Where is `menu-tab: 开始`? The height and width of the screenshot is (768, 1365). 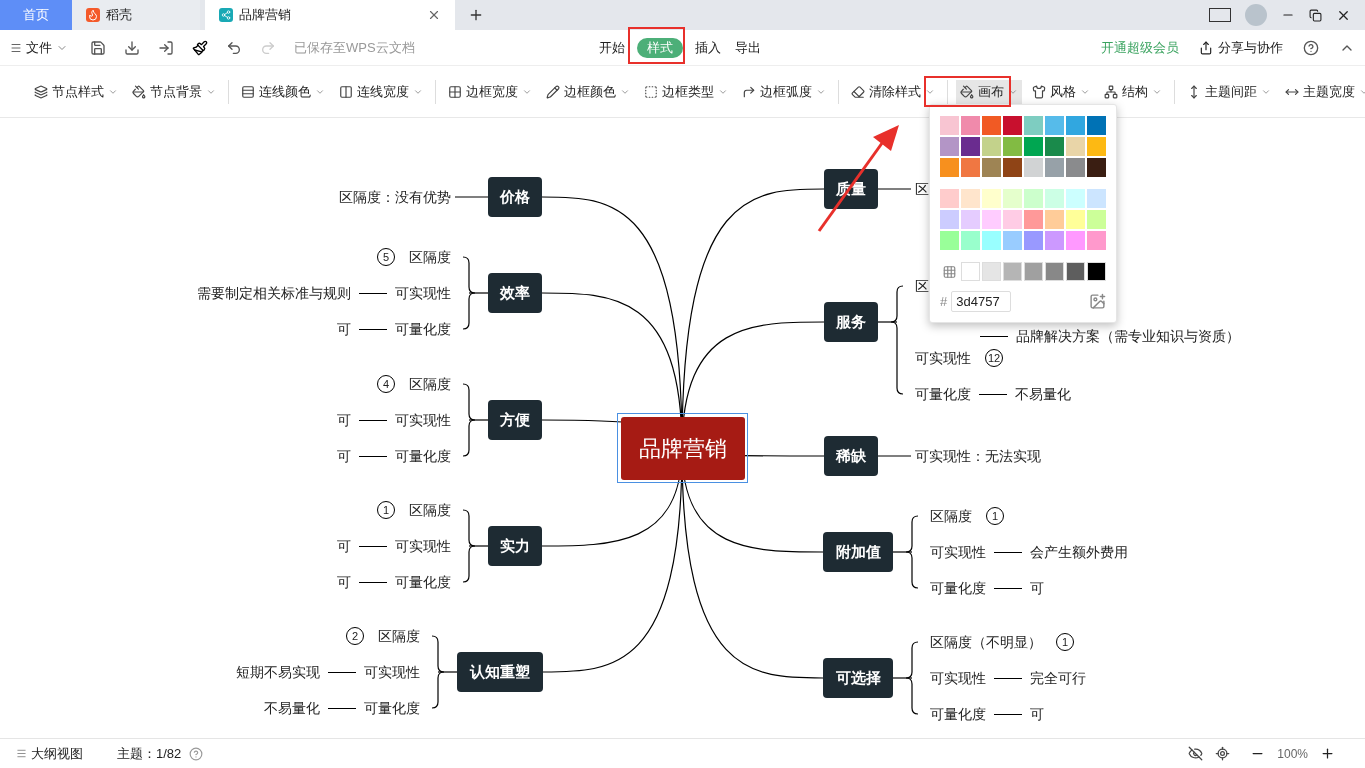 menu-tab: 开始 is located at coordinates (612, 47).